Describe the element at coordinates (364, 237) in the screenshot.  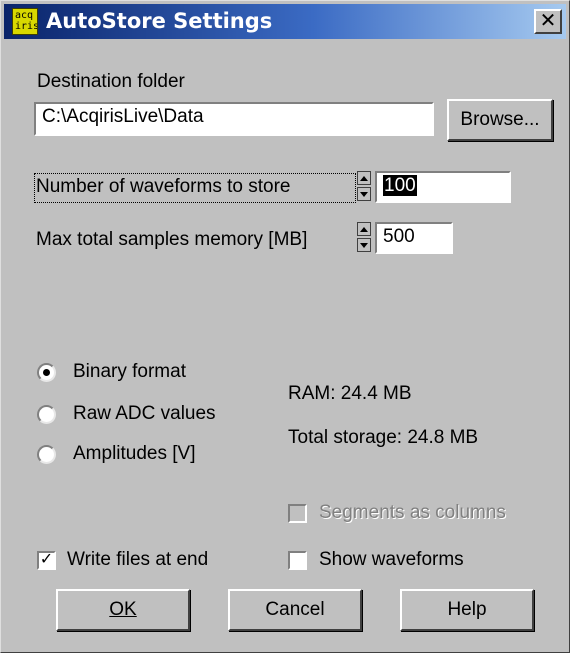
I see `max-memory-spinner` at that location.